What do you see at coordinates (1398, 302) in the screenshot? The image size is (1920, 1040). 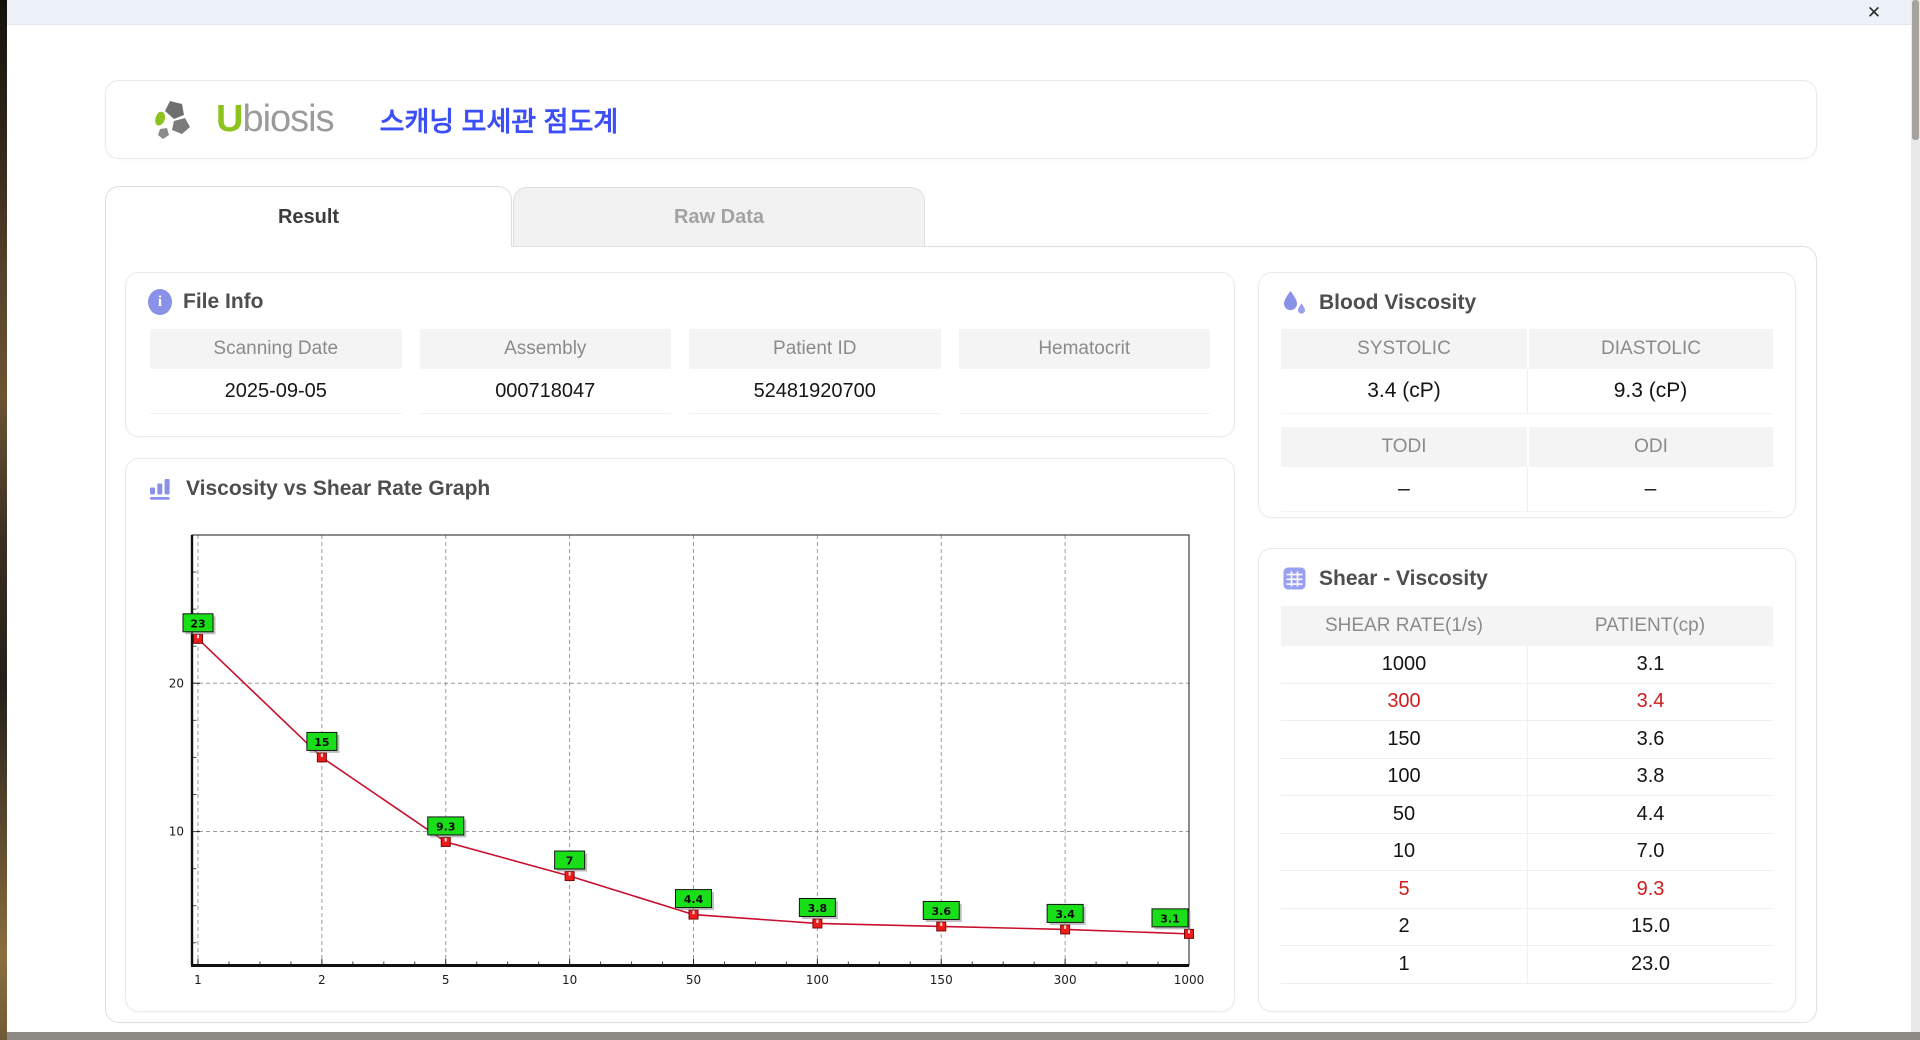 I see `blood-viscosity-title: Blood Viscosity` at bounding box center [1398, 302].